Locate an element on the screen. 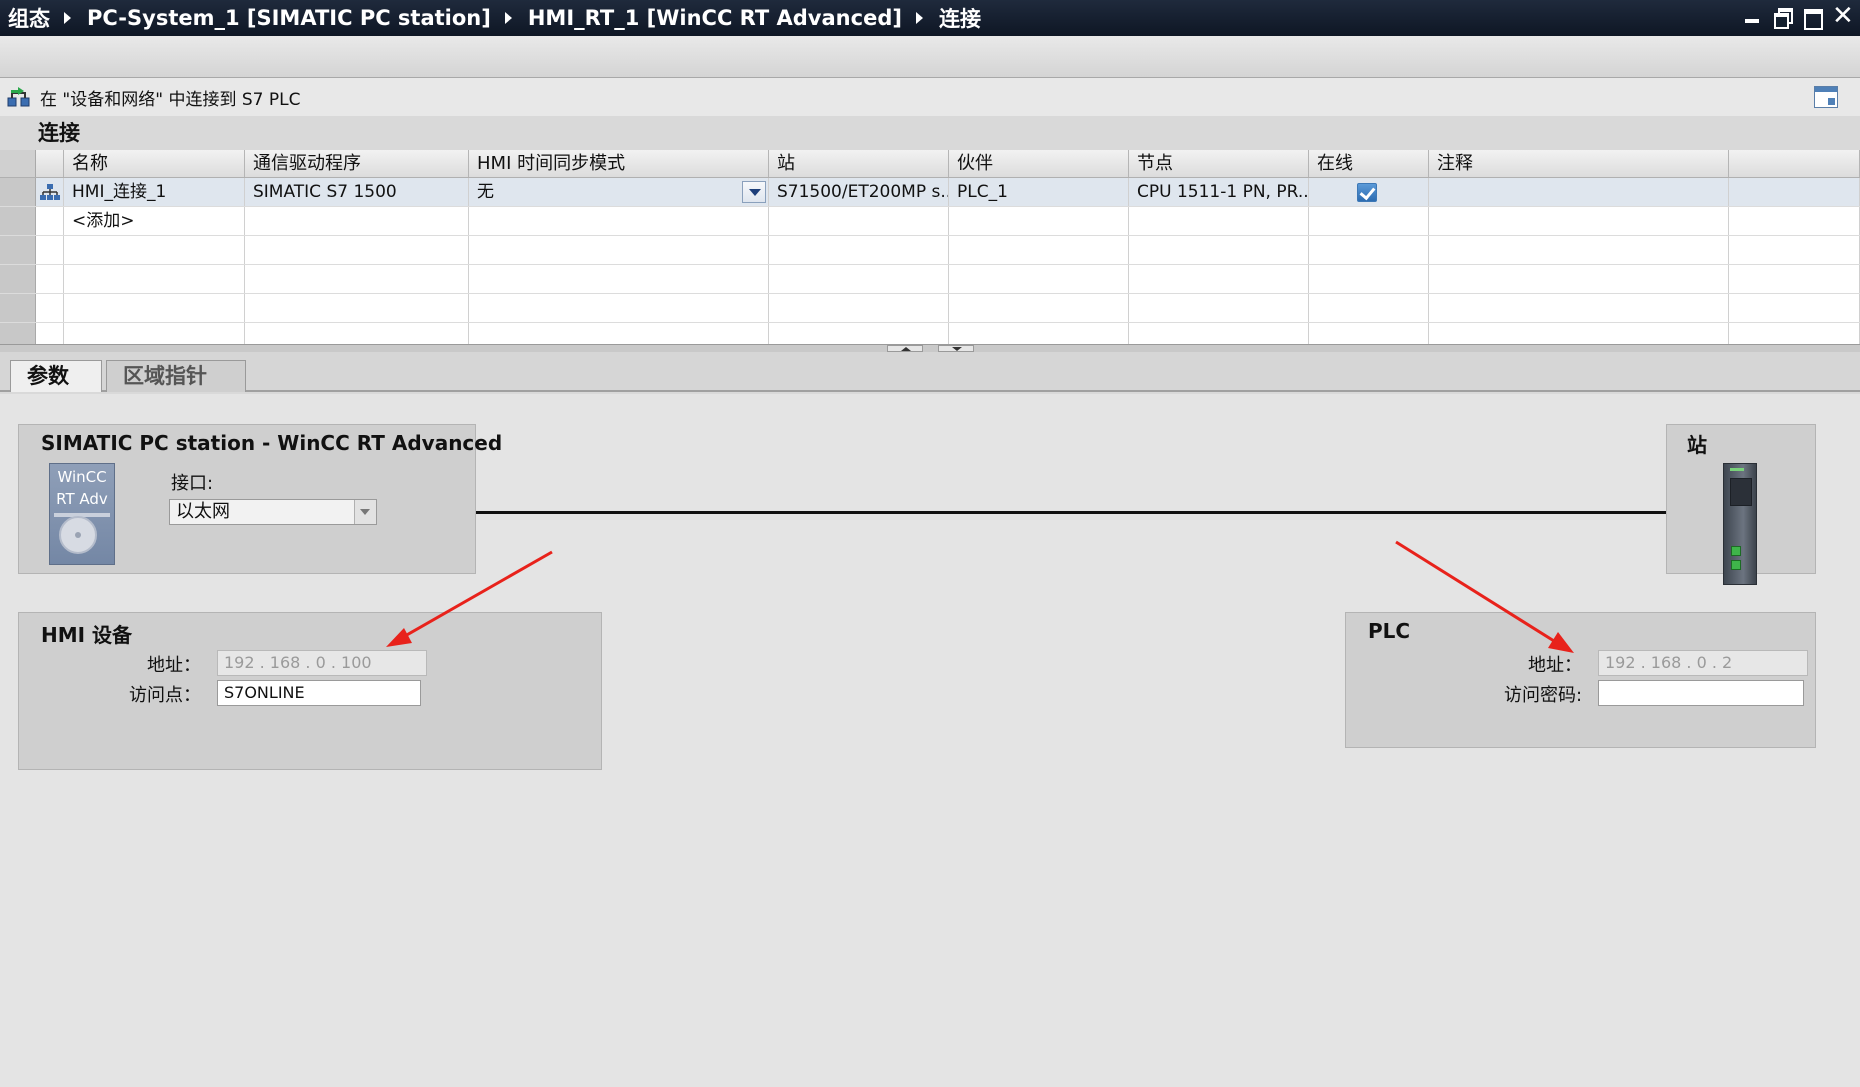  cell-partner: PLC_1 is located at coordinates (1039, 192).